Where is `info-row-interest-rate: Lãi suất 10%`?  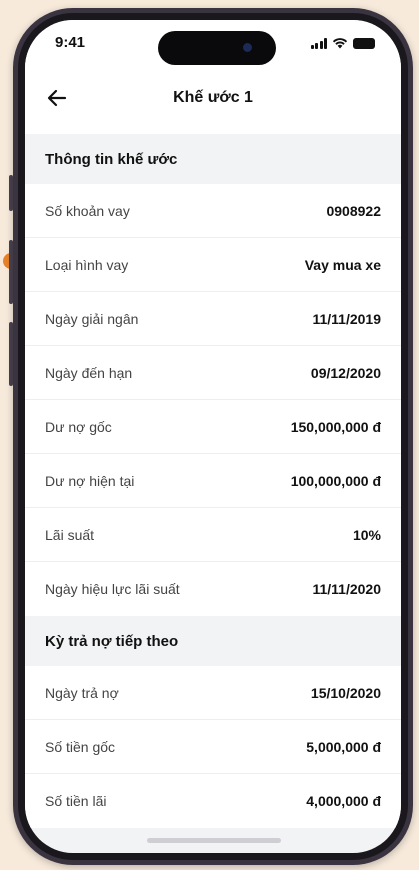 info-row-interest-rate: Lãi suất 10% is located at coordinates (213, 535).